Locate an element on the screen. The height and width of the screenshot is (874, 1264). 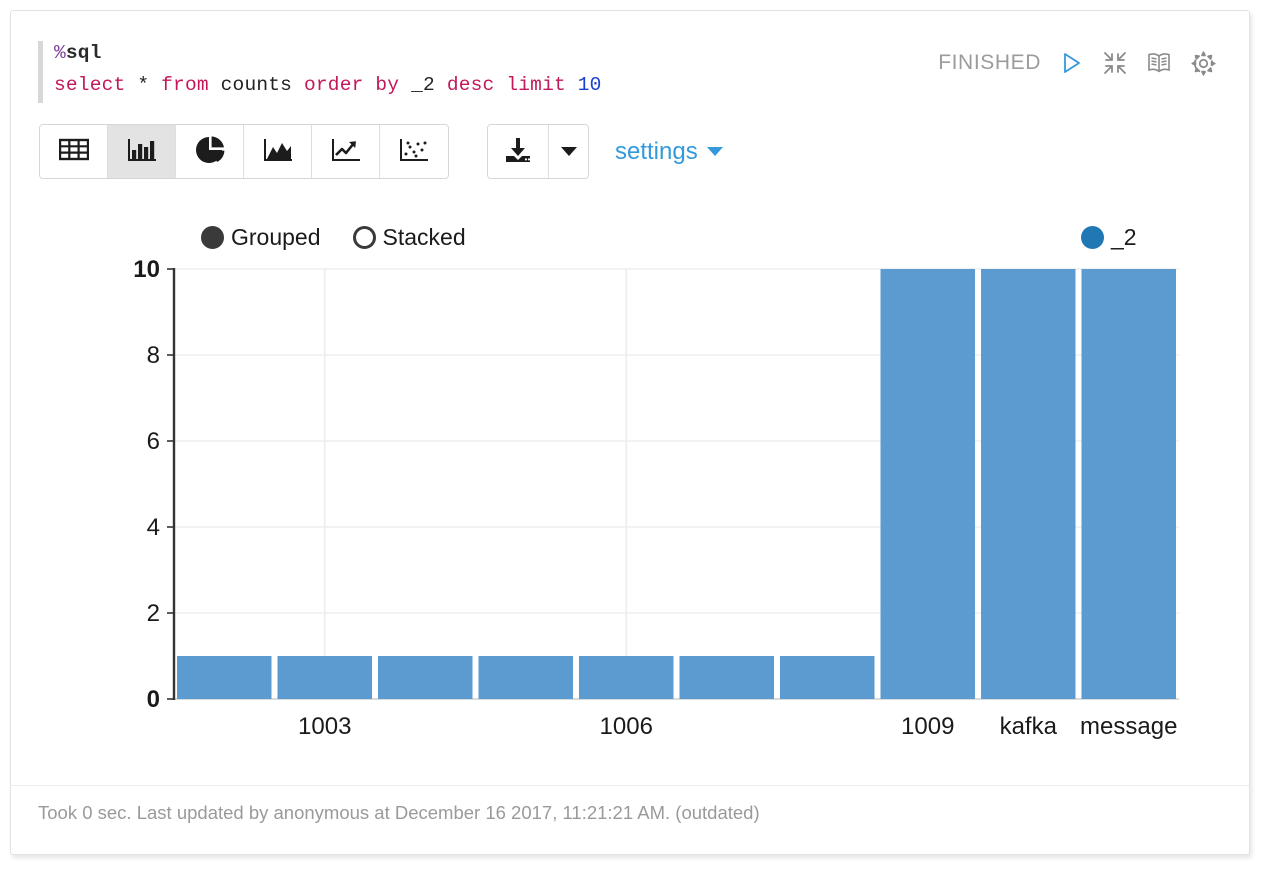
sql-table-name: counts is located at coordinates (256, 85).